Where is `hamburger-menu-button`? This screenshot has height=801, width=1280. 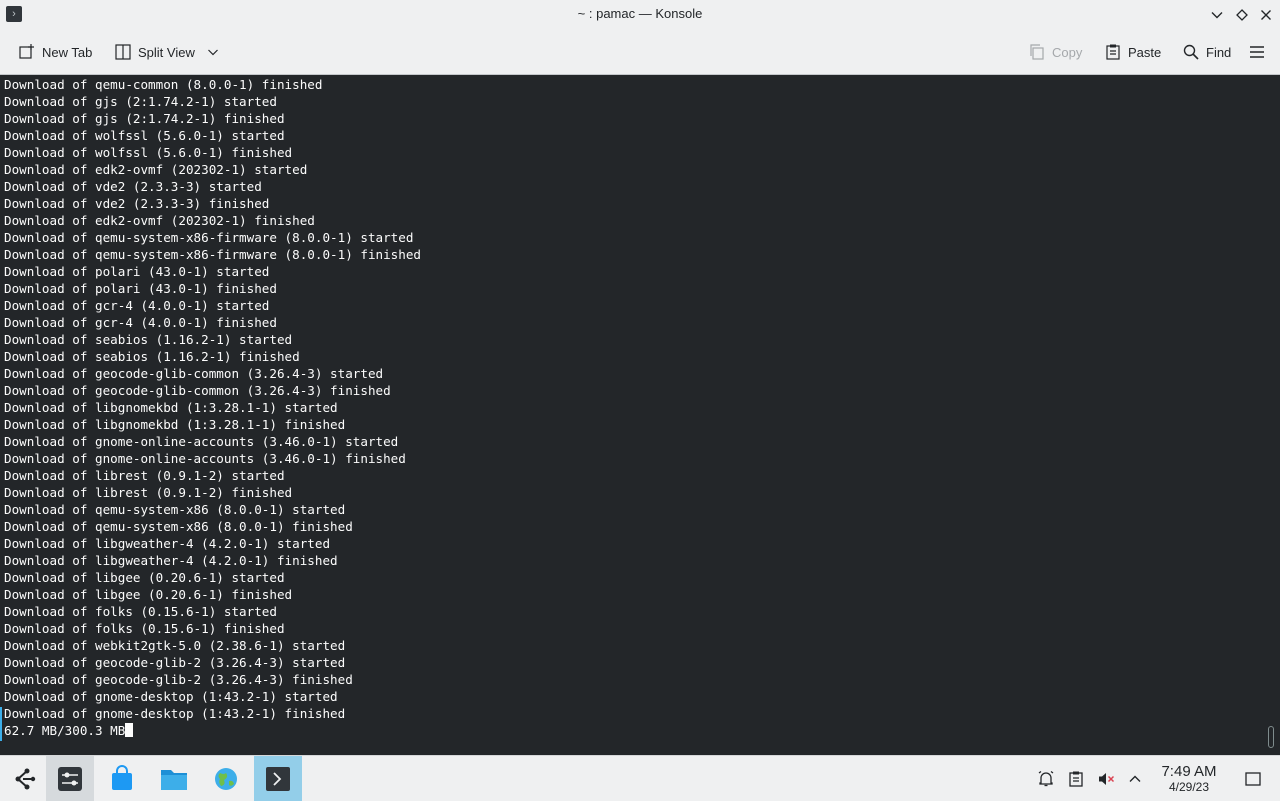 hamburger-menu-button is located at coordinates (1257, 52).